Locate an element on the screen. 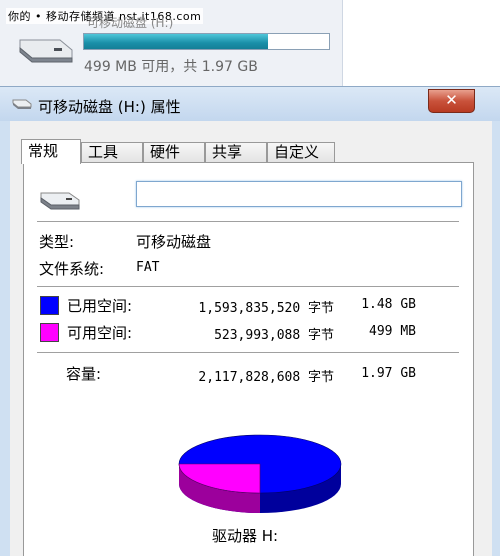 The width and height of the screenshot is (500, 556). free-space-swatch is located at coordinates (49, 332).